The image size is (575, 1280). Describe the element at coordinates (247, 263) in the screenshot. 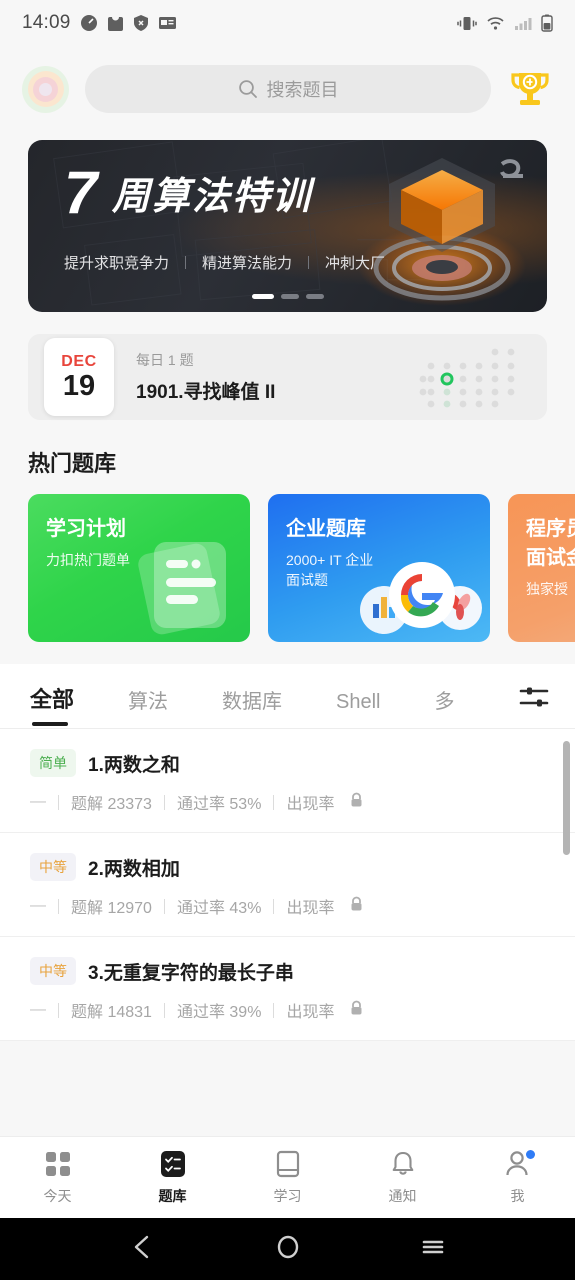

I see `banner-sub-1: 精进算法能力` at that location.